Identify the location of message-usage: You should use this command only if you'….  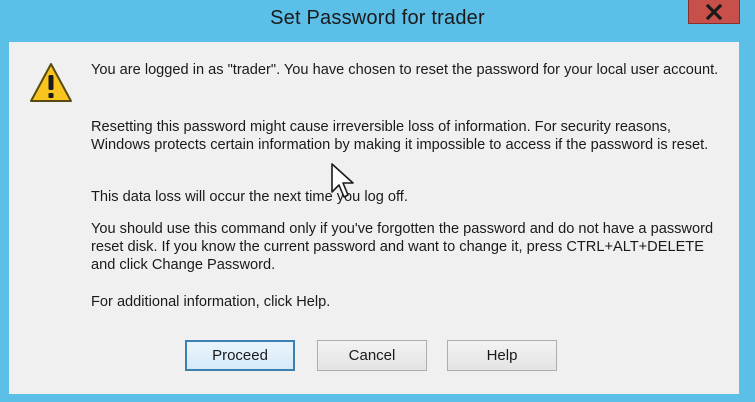
(402, 247).